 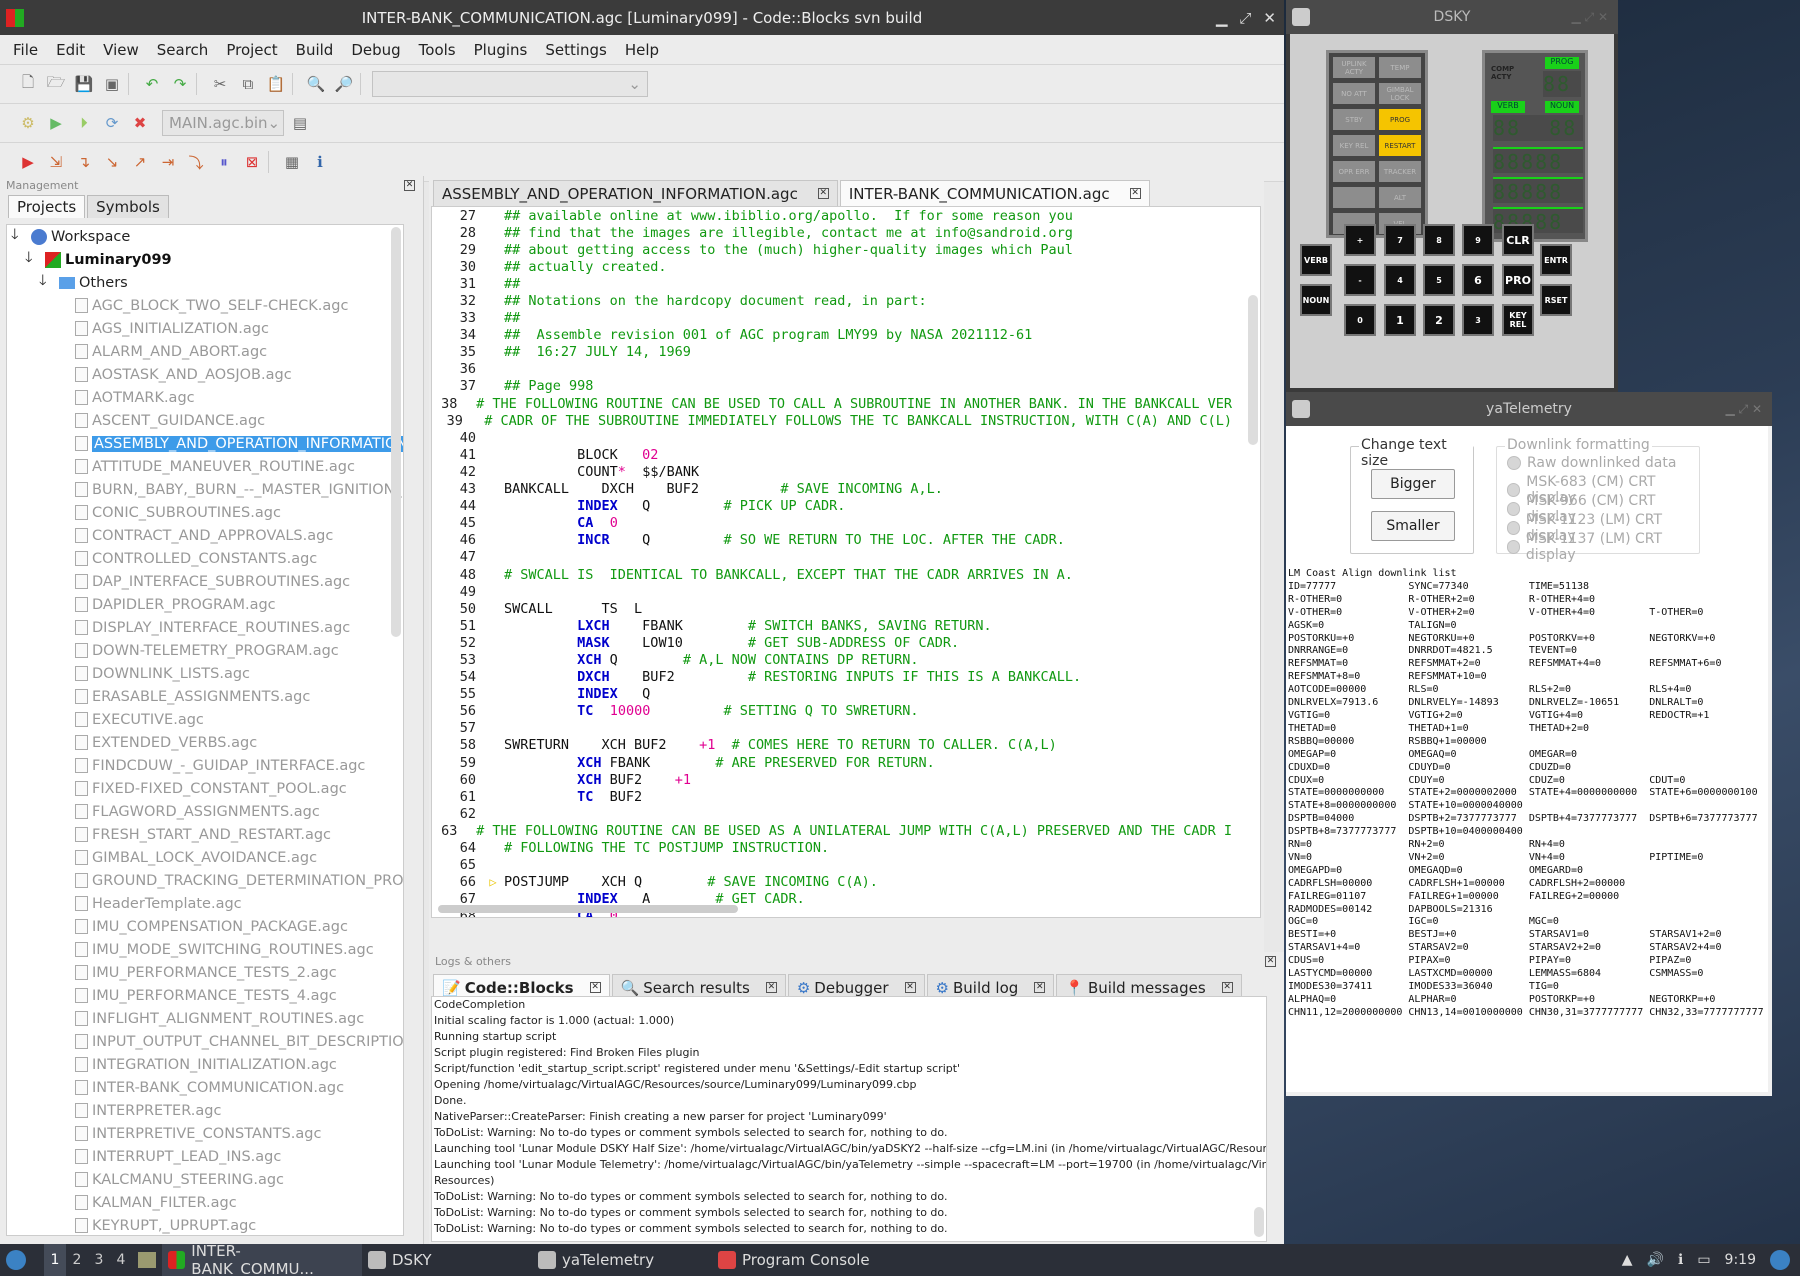 What do you see at coordinates (1518, 240) in the screenshot?
I see `key-clr: CLR` at bounding box center [1518, 240].